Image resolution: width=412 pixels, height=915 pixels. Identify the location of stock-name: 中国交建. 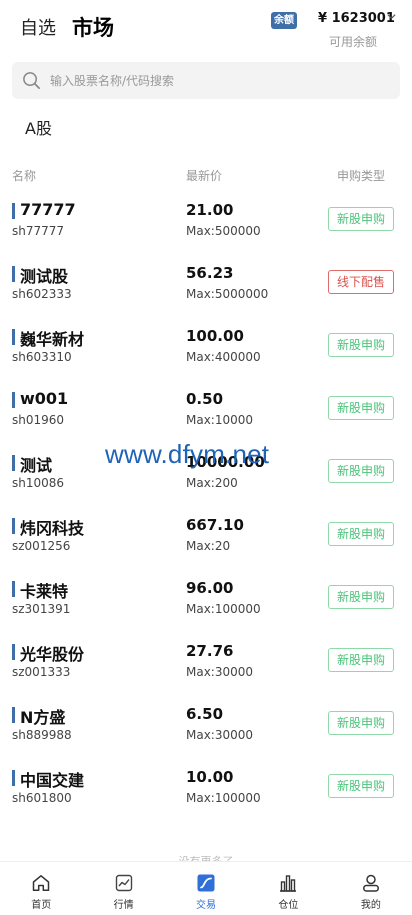
(52, 780).